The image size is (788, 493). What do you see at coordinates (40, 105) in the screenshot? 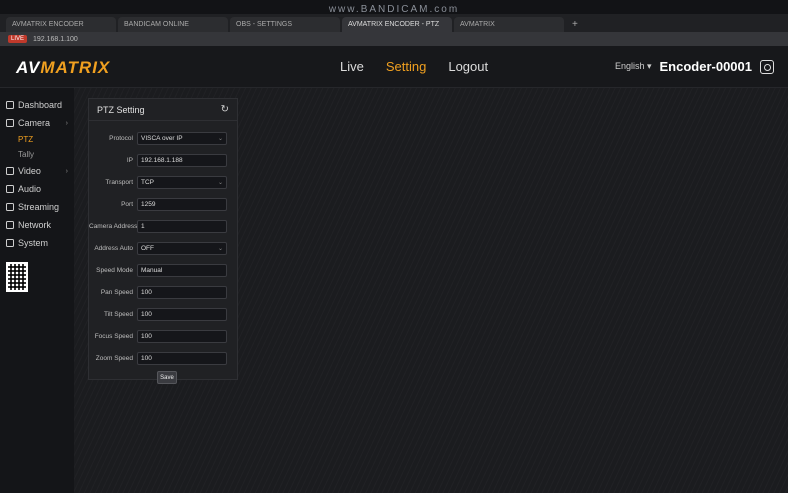
I see `sidebar-item-label: Dashboard` at bounding box center [40, 105].